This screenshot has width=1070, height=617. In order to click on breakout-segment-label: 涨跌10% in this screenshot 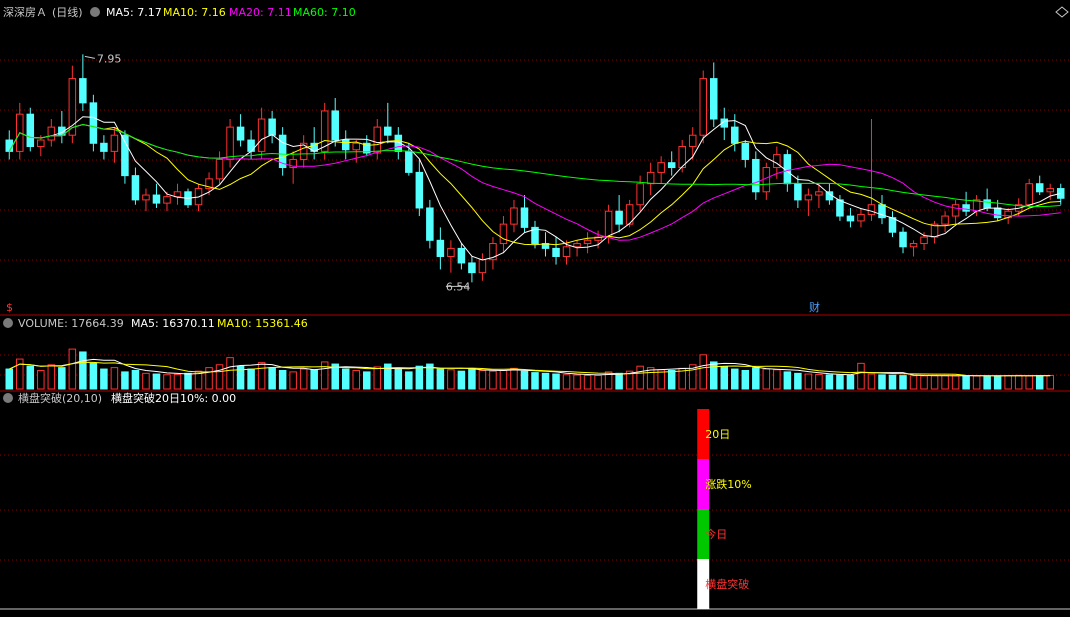, I will do `click(728, 484)`.